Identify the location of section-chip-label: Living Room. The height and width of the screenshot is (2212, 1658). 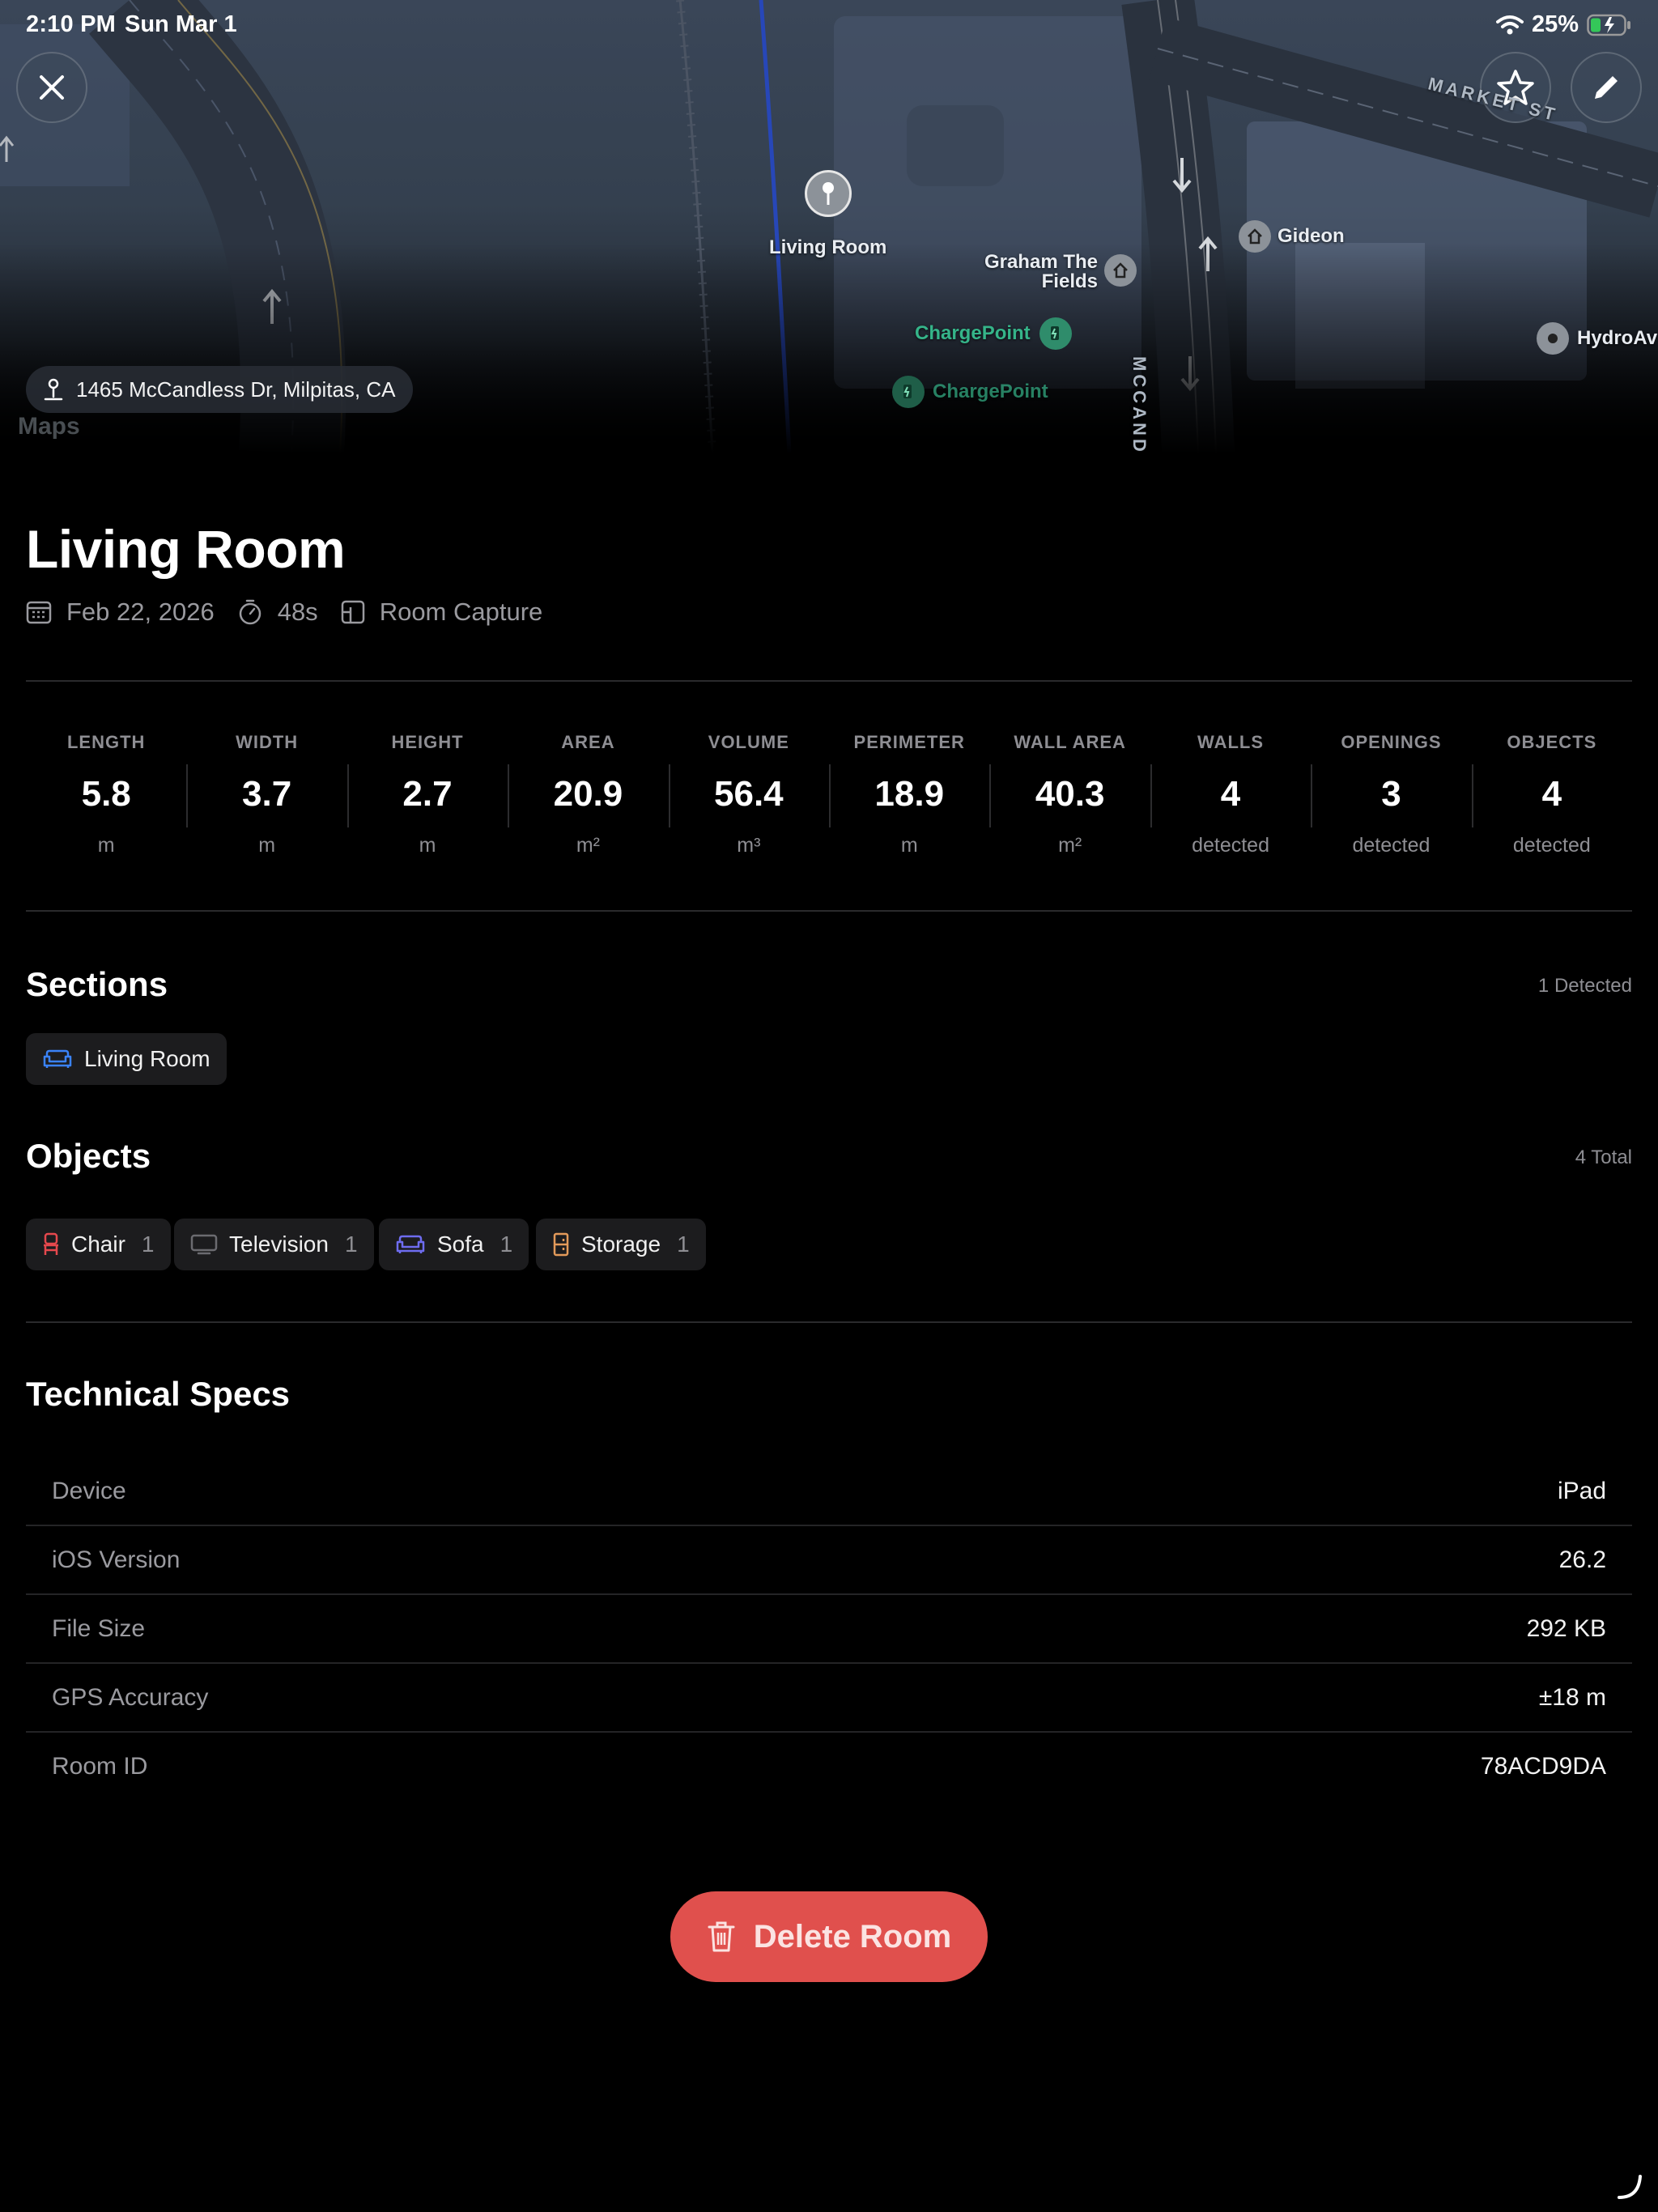
(147, 1059).